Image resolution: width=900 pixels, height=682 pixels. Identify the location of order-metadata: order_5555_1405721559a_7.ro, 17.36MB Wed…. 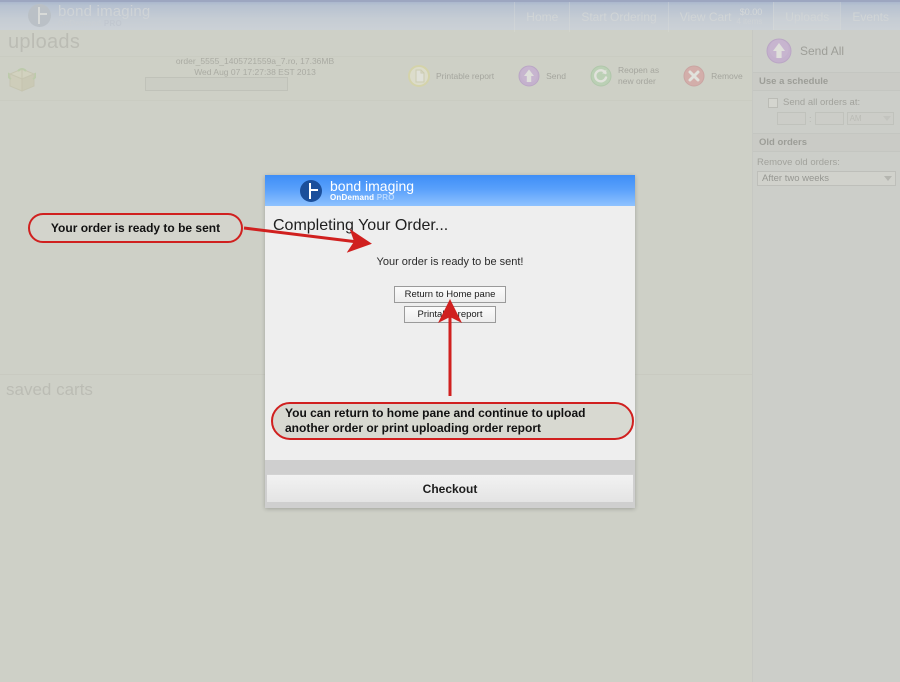
(255, 67).